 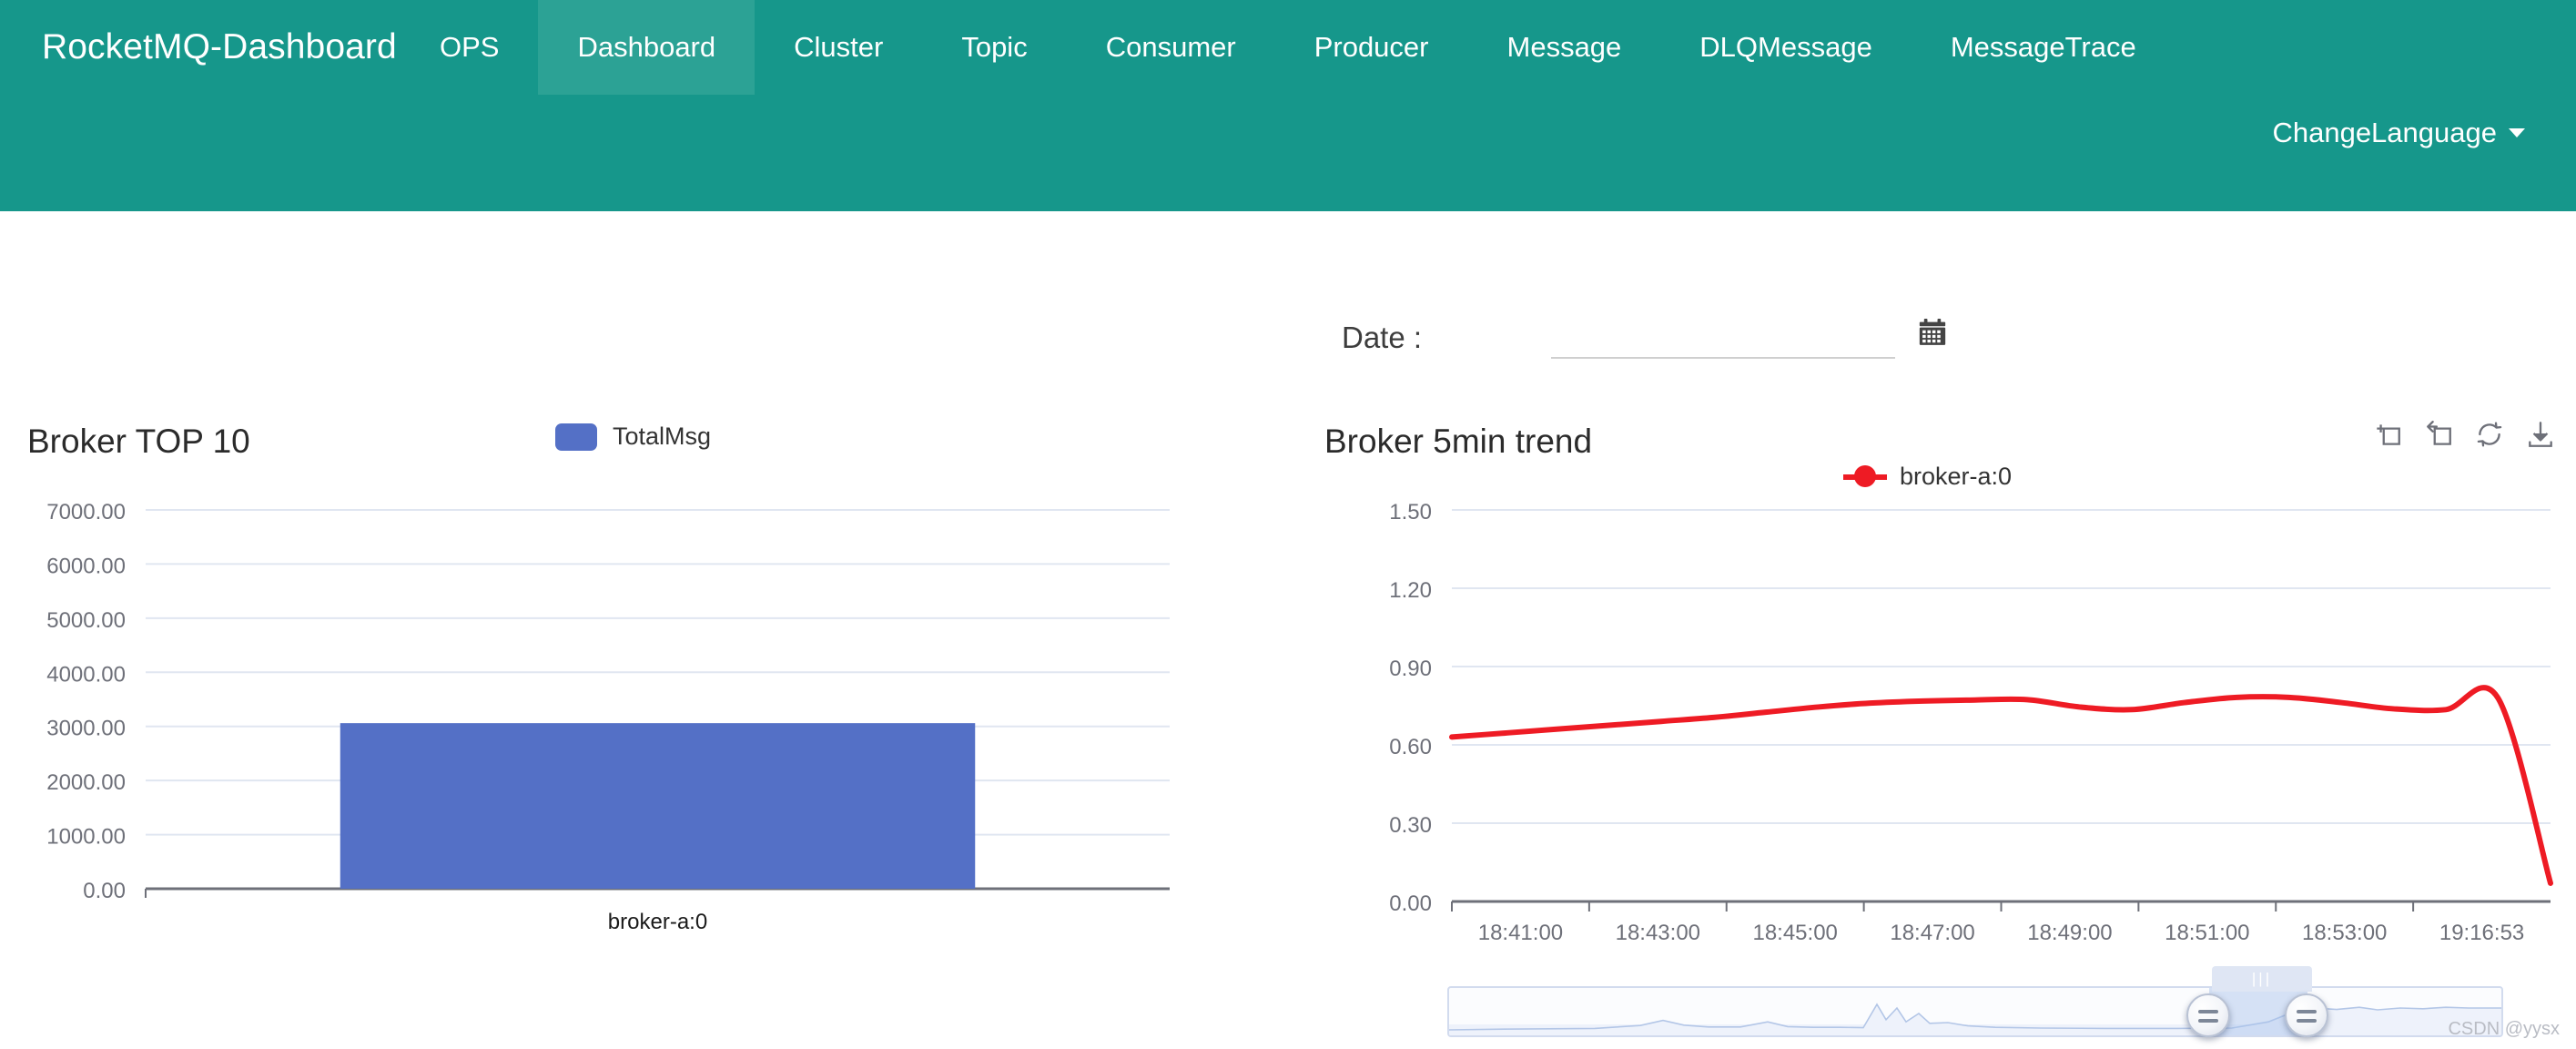 I want to click on line-y-axis-tick: 1.50, so click(x=1410, y=512).